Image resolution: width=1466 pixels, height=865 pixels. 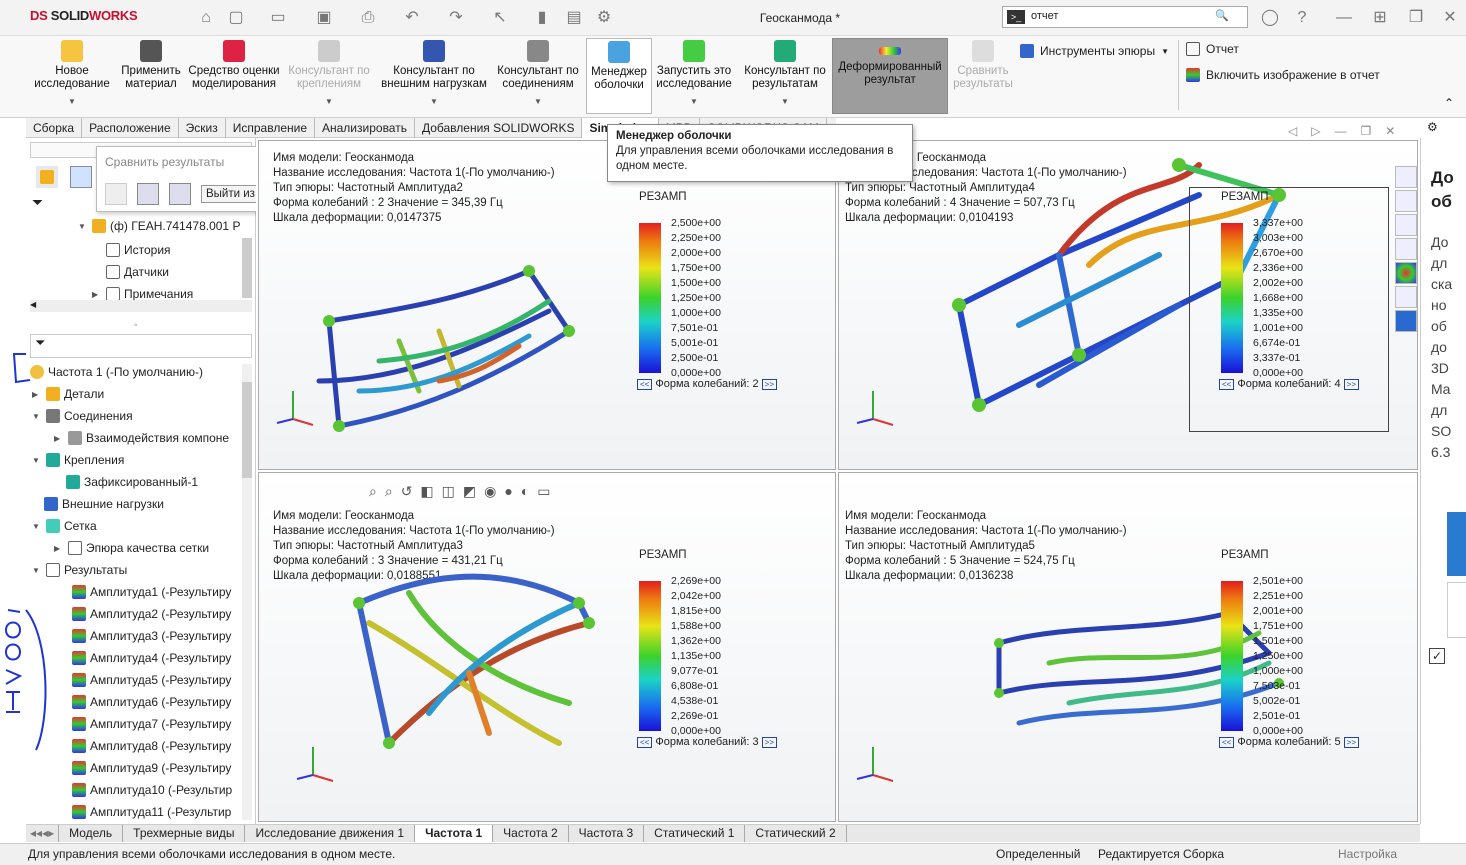 I want to click on feature-tree-tab-icon, so click(x=47, y=177).